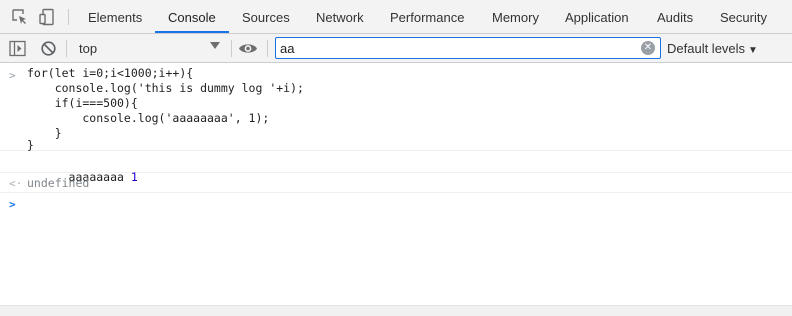 This screenshot has height=316, width=792. Describe the element at coordinates (88, 48) in the screenshot. I see `context-selector-value: top` at that location.